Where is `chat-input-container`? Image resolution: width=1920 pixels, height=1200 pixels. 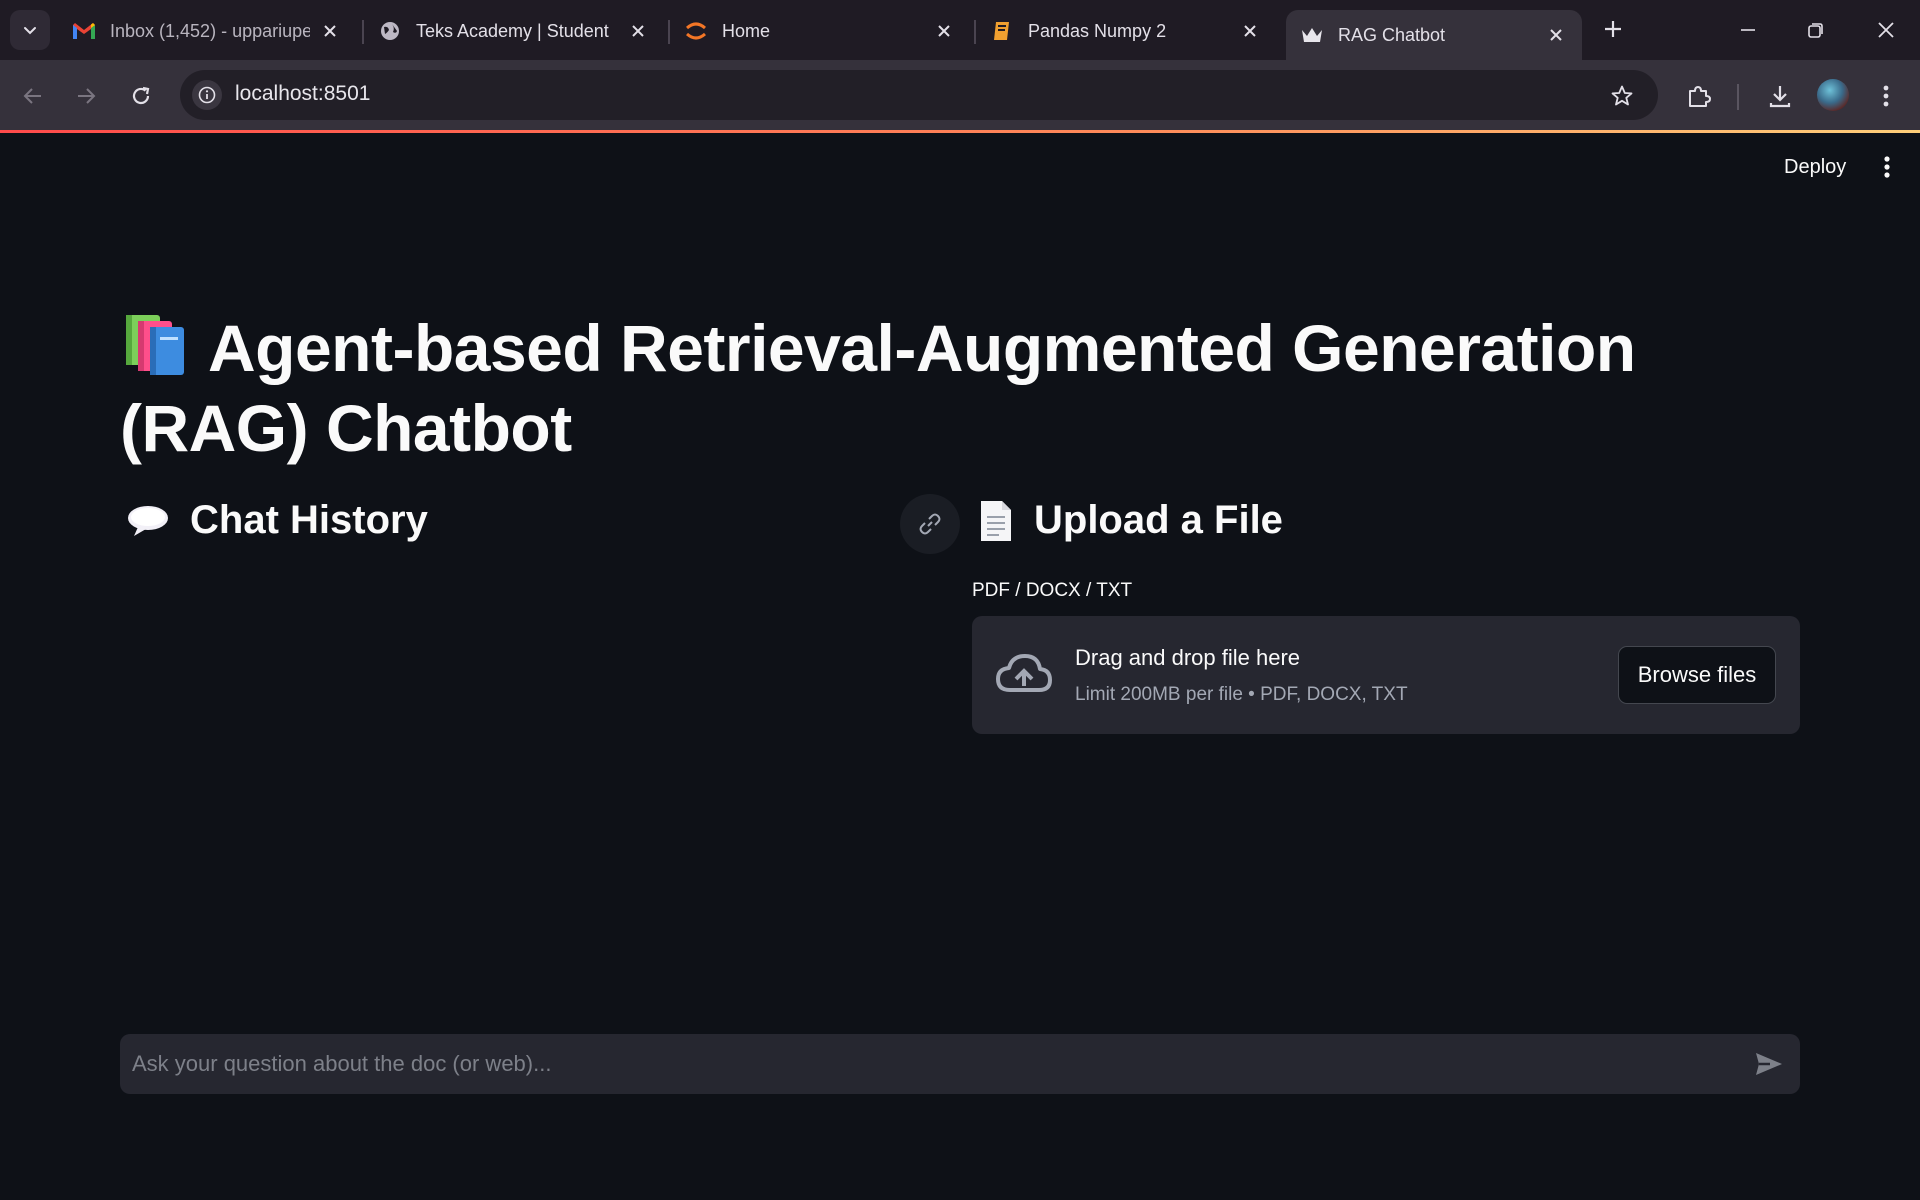
chat-input-container is located at coordinates (960, 1064).